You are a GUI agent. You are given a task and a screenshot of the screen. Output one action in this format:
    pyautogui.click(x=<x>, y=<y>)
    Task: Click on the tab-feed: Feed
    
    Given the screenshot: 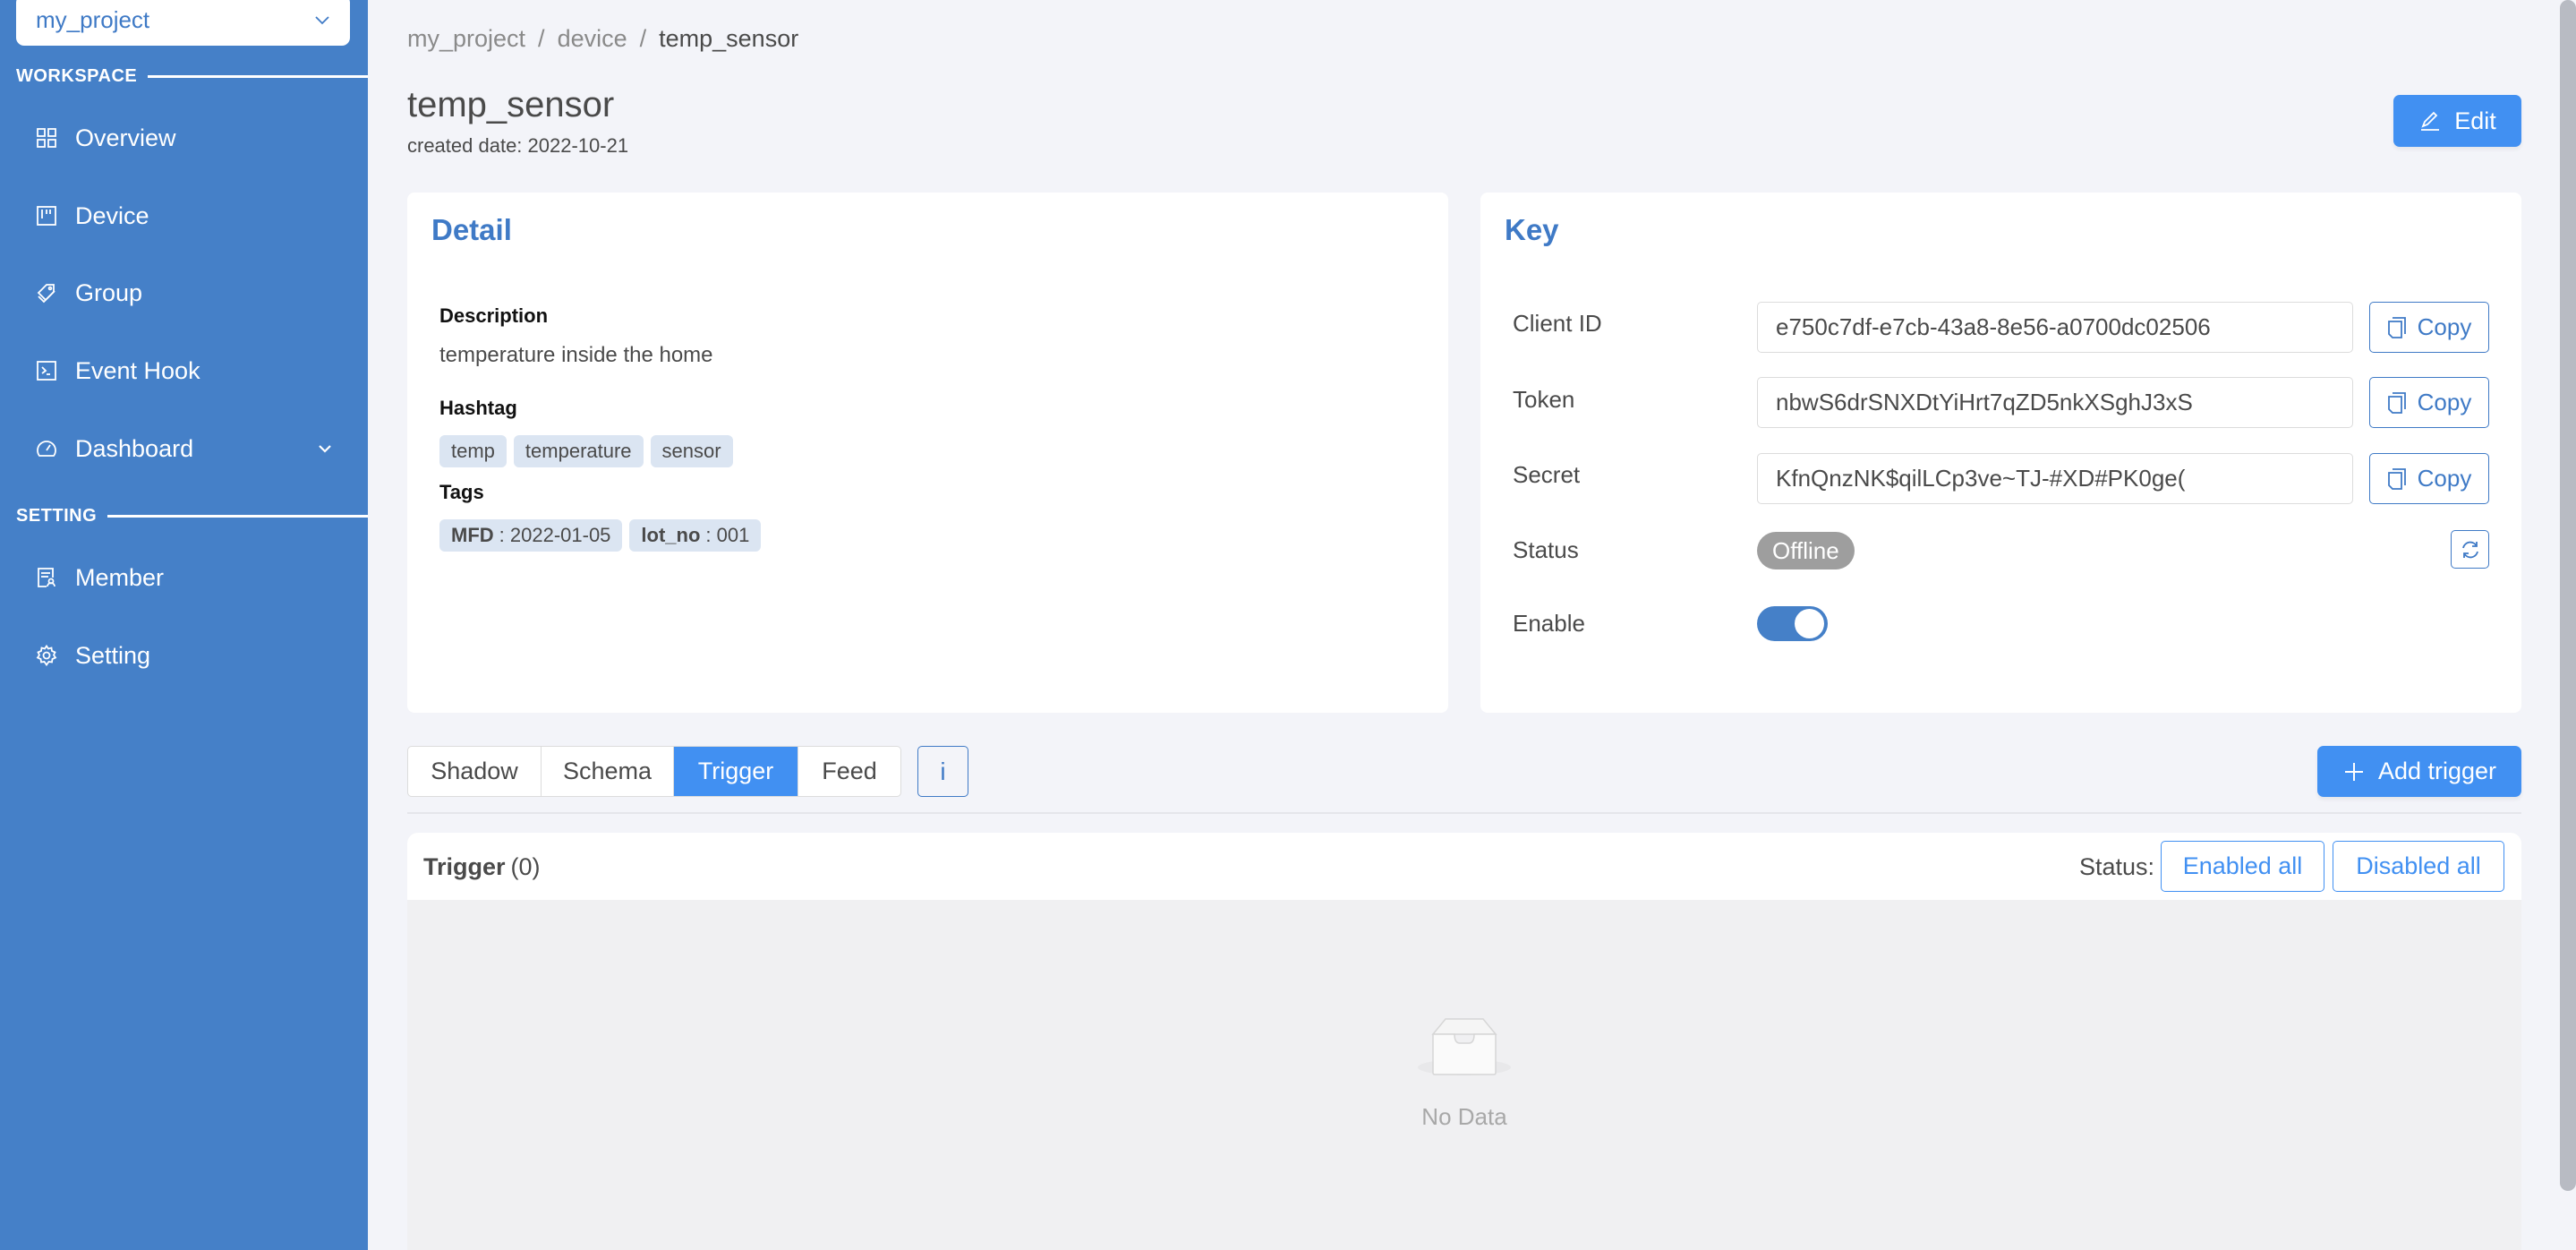 What is the action you would take?
    pyautogui.click(x=849, y=771)
    